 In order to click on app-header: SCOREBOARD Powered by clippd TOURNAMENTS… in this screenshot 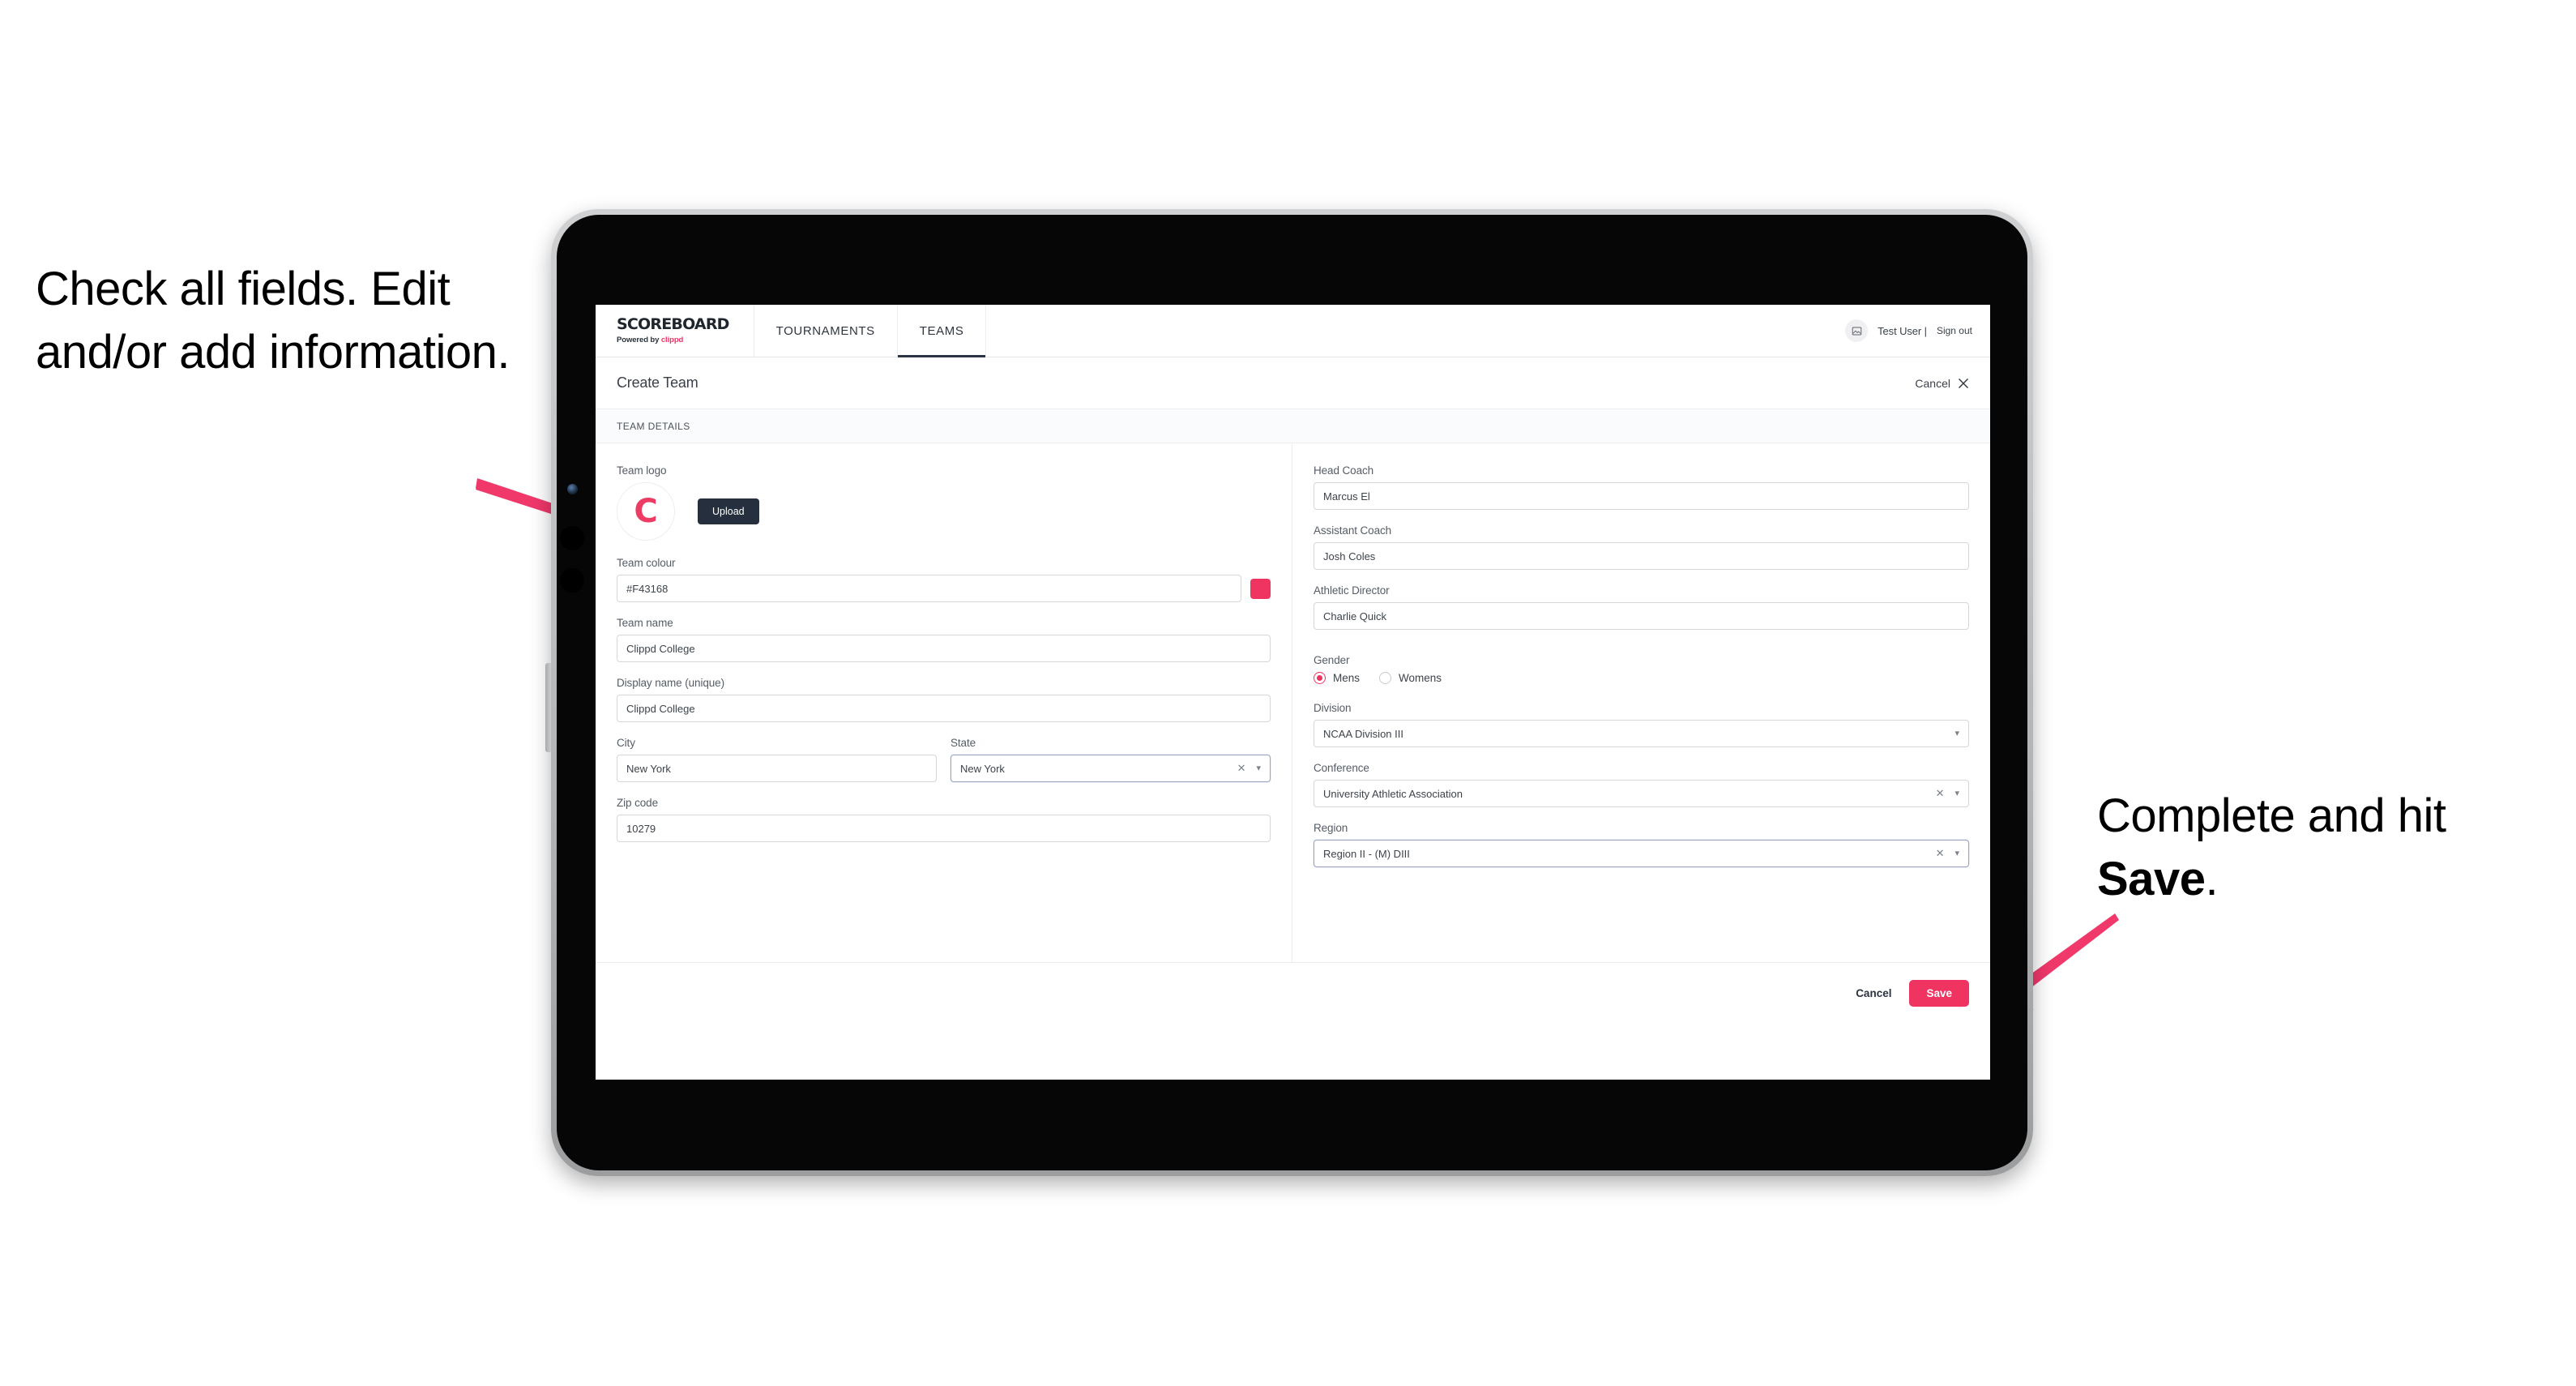, I will do `click(1293, 331)`.